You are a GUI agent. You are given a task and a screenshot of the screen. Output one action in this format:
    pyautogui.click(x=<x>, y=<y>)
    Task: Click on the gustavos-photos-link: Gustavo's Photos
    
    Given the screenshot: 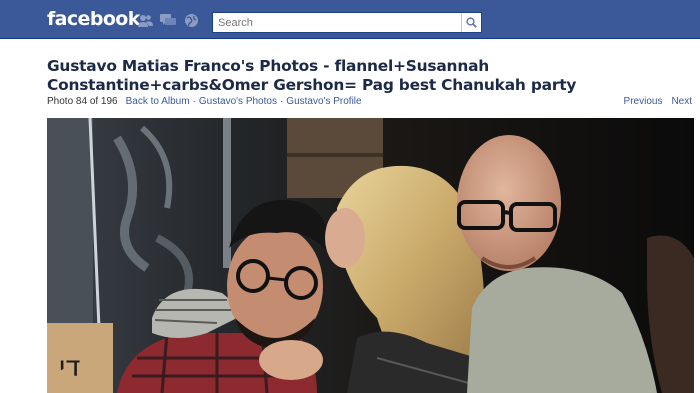 What is the action you would take?
    pyautogui.click(x=238, y=101)
    